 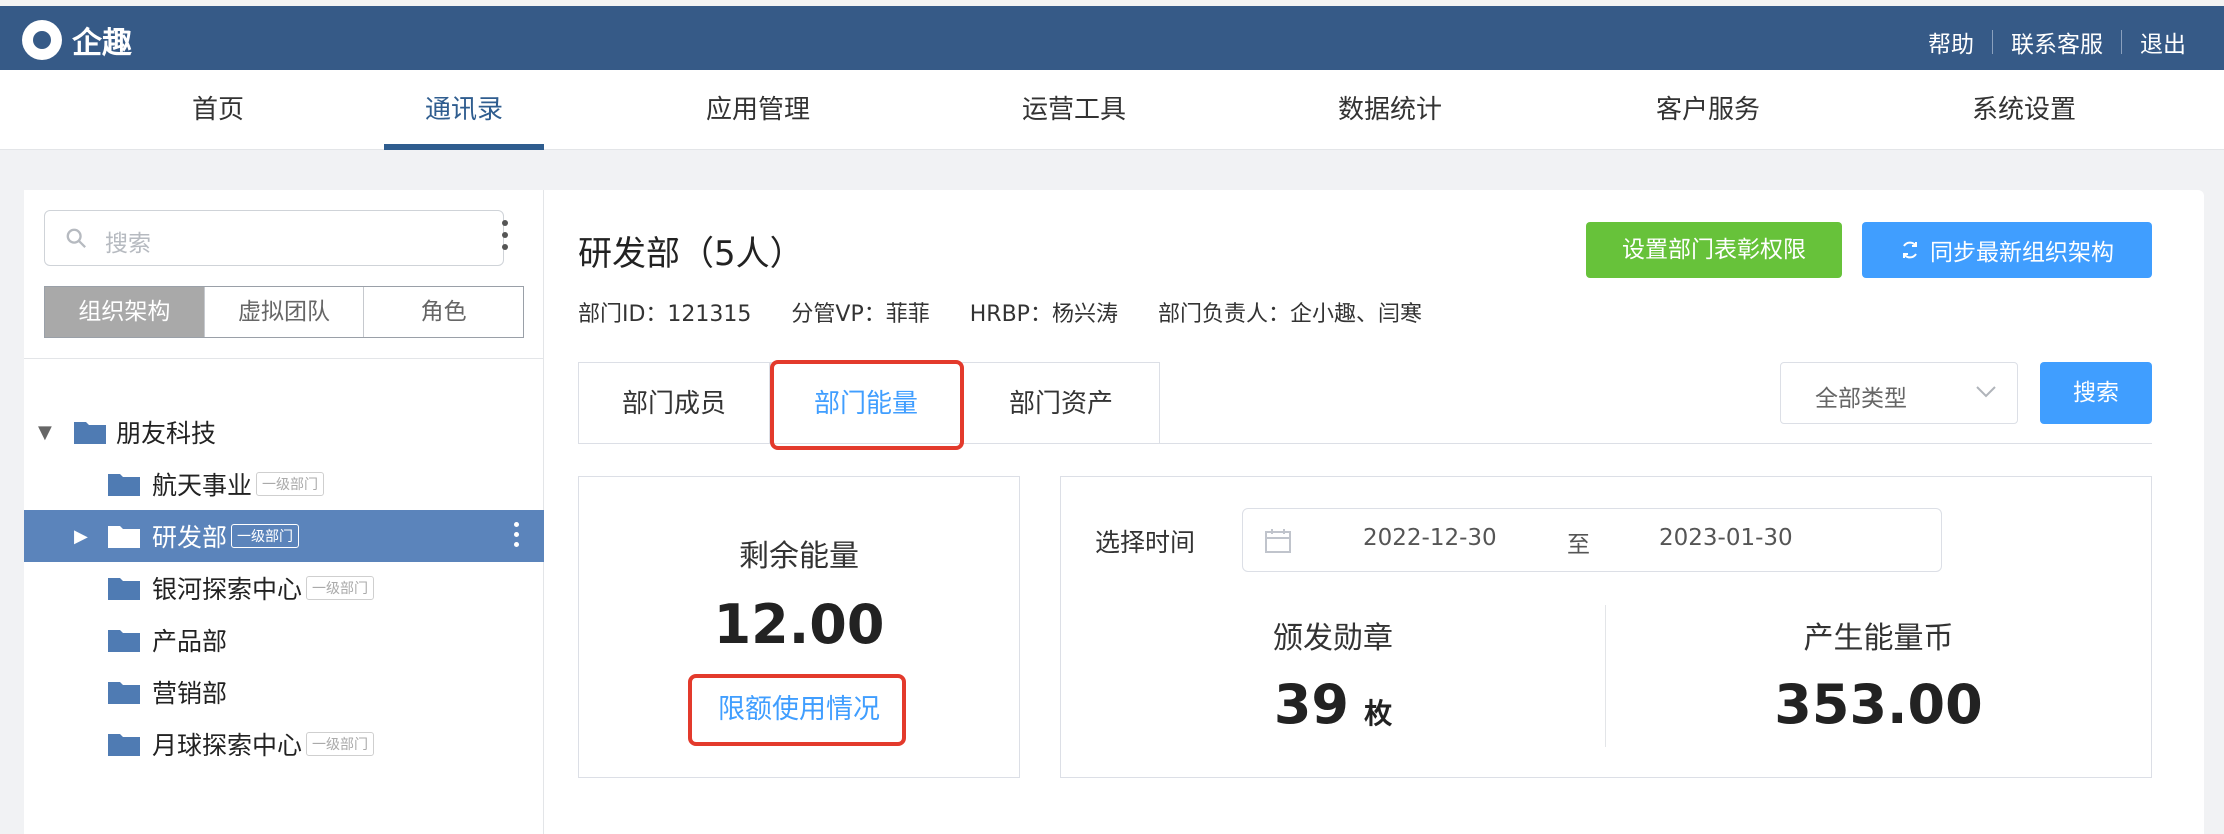 I want to click on tree-node-label: 朋友科技, so click(x=166, y=433).